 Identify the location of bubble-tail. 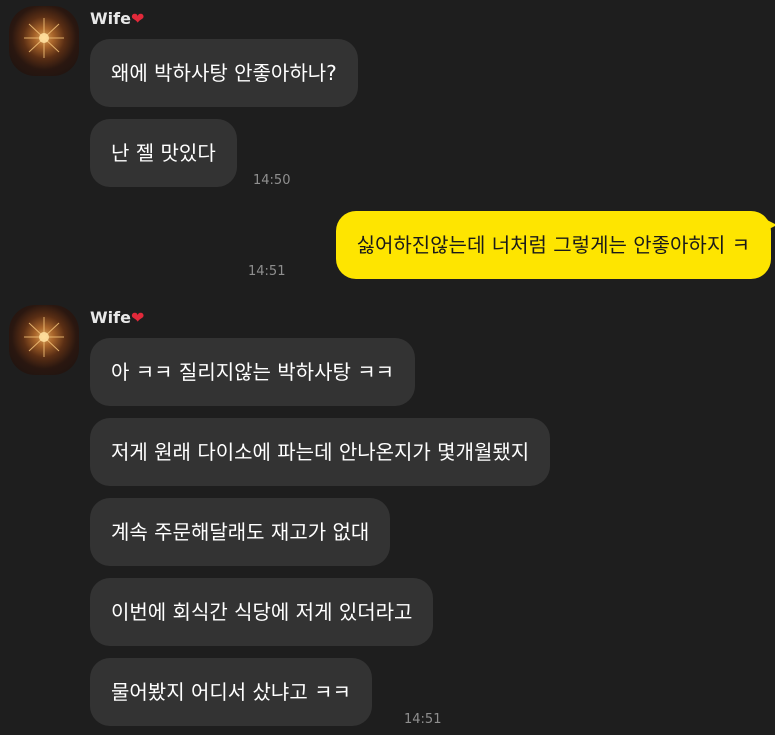
(770, 225).